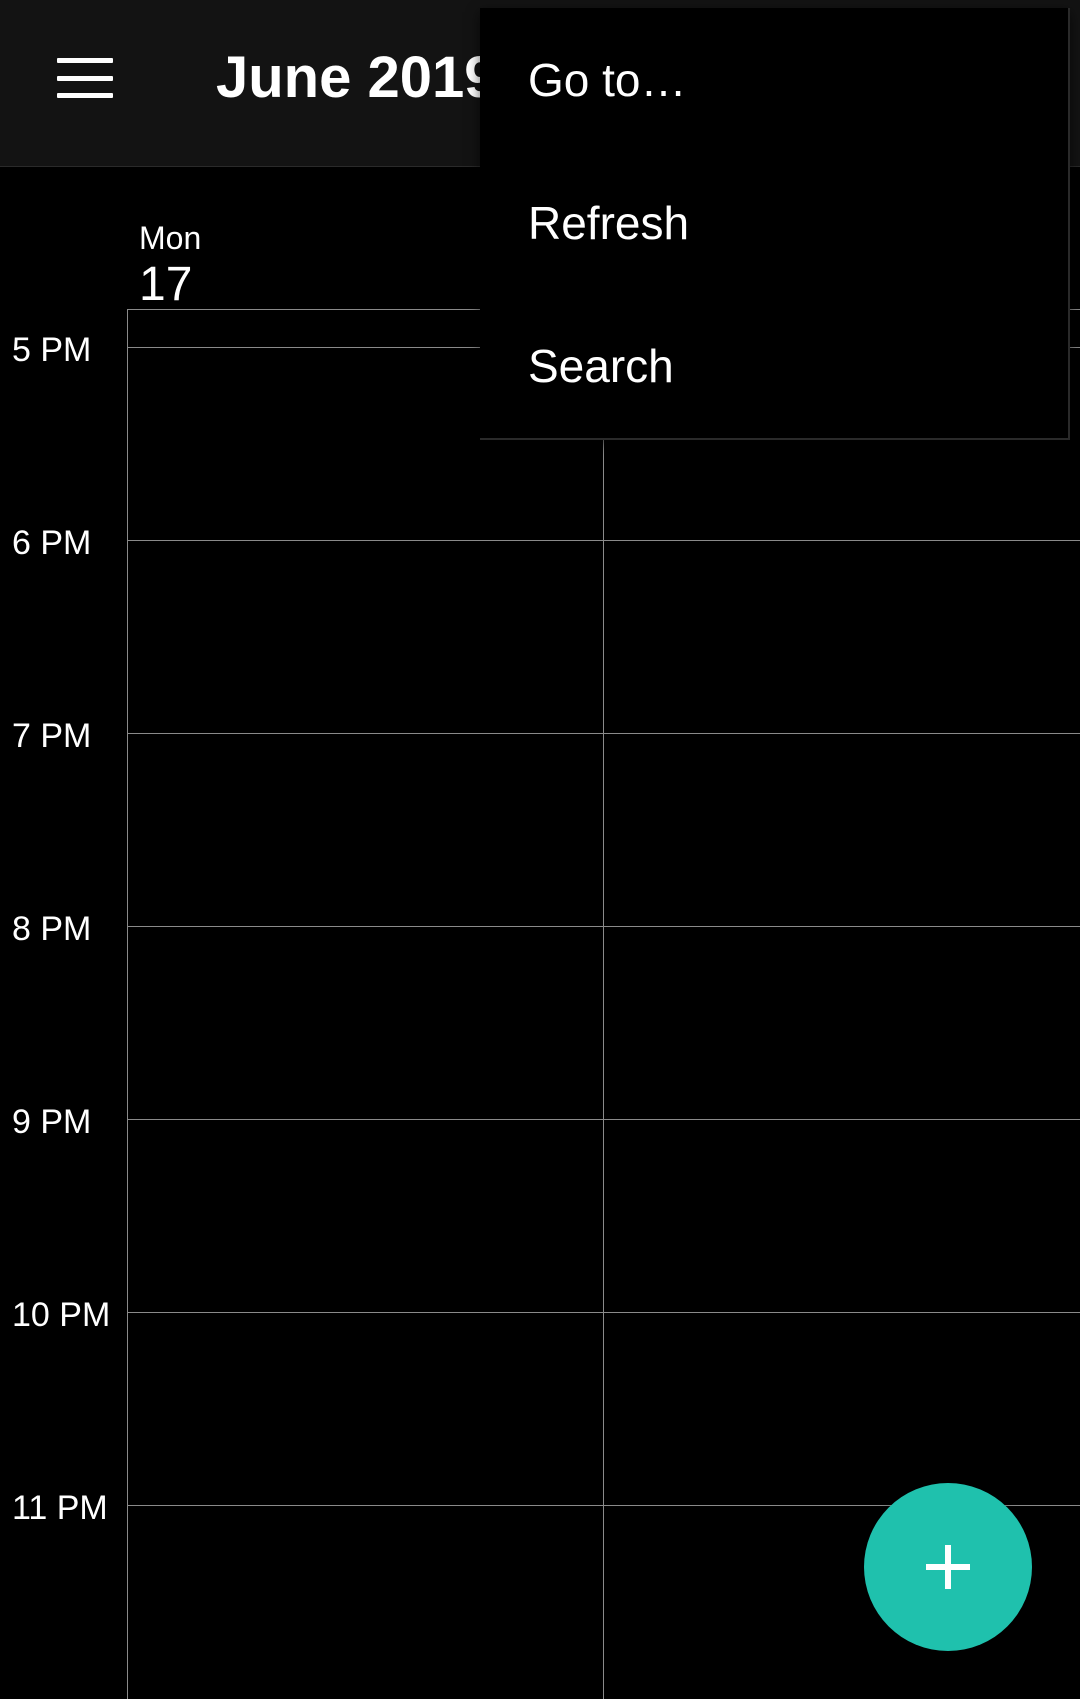 The image size is (1080, 1699). What do you see at coordinates (166, 284) in the screenshot?
I see `day-number: 17` at bounding box center [166, 284].